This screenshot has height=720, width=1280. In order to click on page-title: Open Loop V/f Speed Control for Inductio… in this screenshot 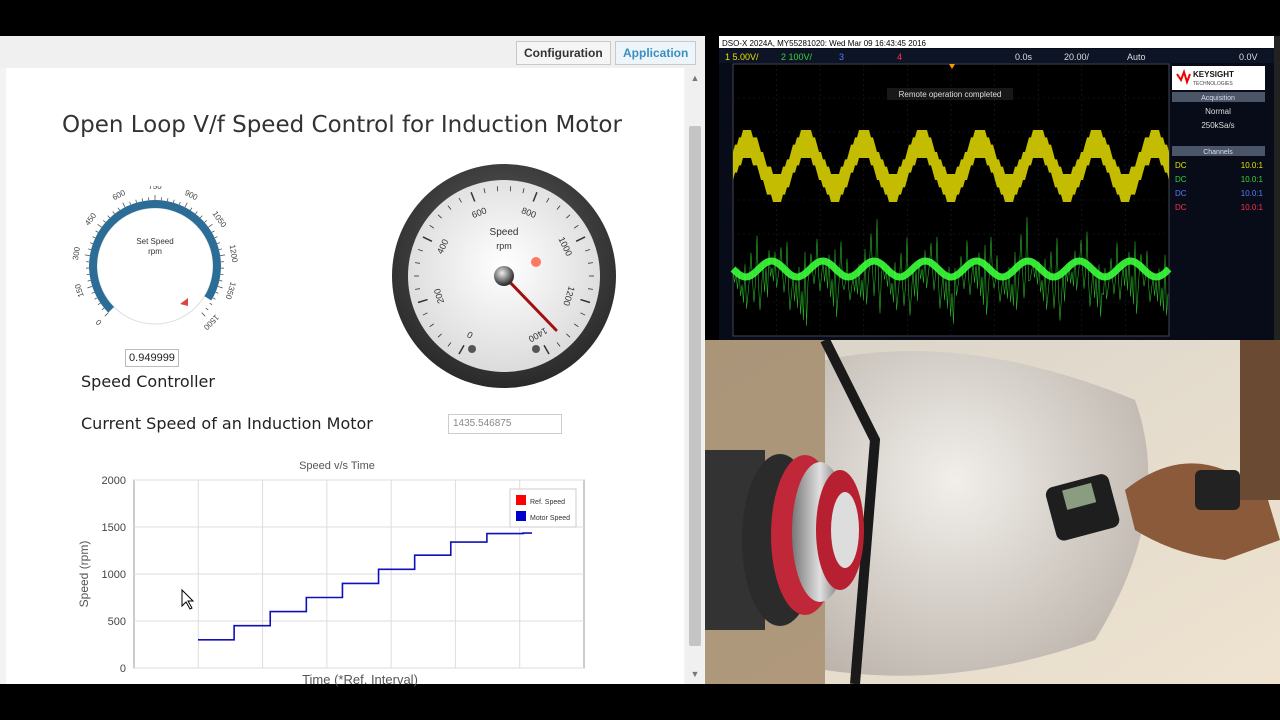, I will do `click(342, 125)`.